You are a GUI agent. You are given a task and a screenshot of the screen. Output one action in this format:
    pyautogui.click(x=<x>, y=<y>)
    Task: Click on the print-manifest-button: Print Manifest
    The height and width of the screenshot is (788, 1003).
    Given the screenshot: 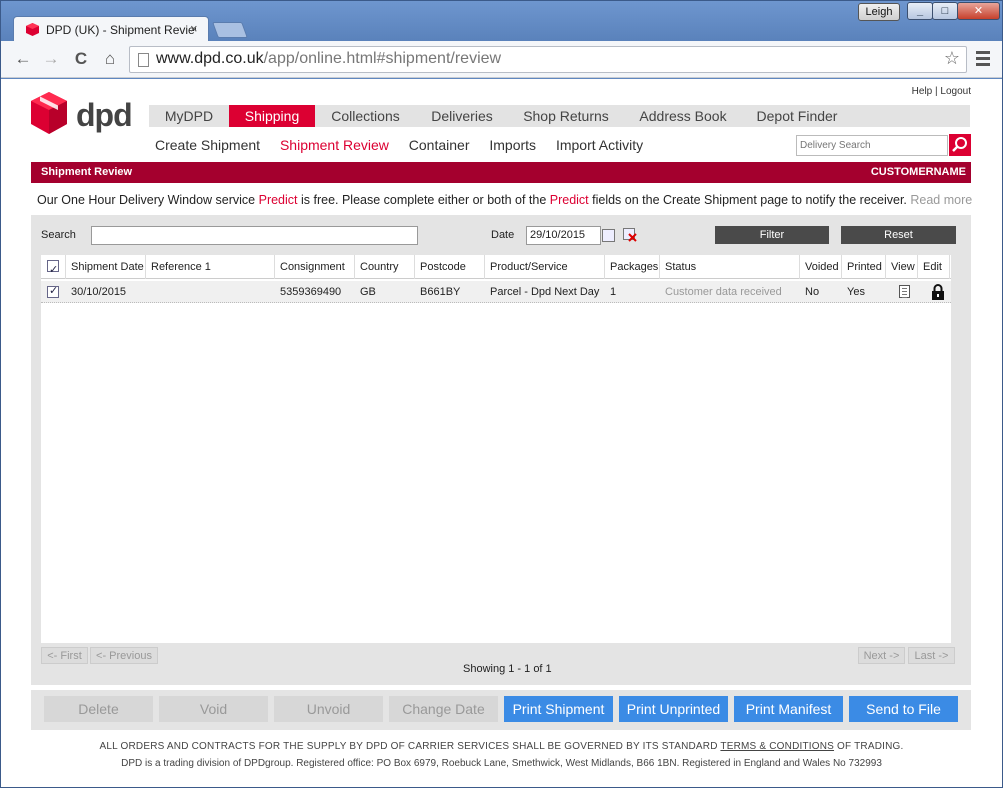 What is the action you would take?
    pyautogui.click(x=788, y=709)
    